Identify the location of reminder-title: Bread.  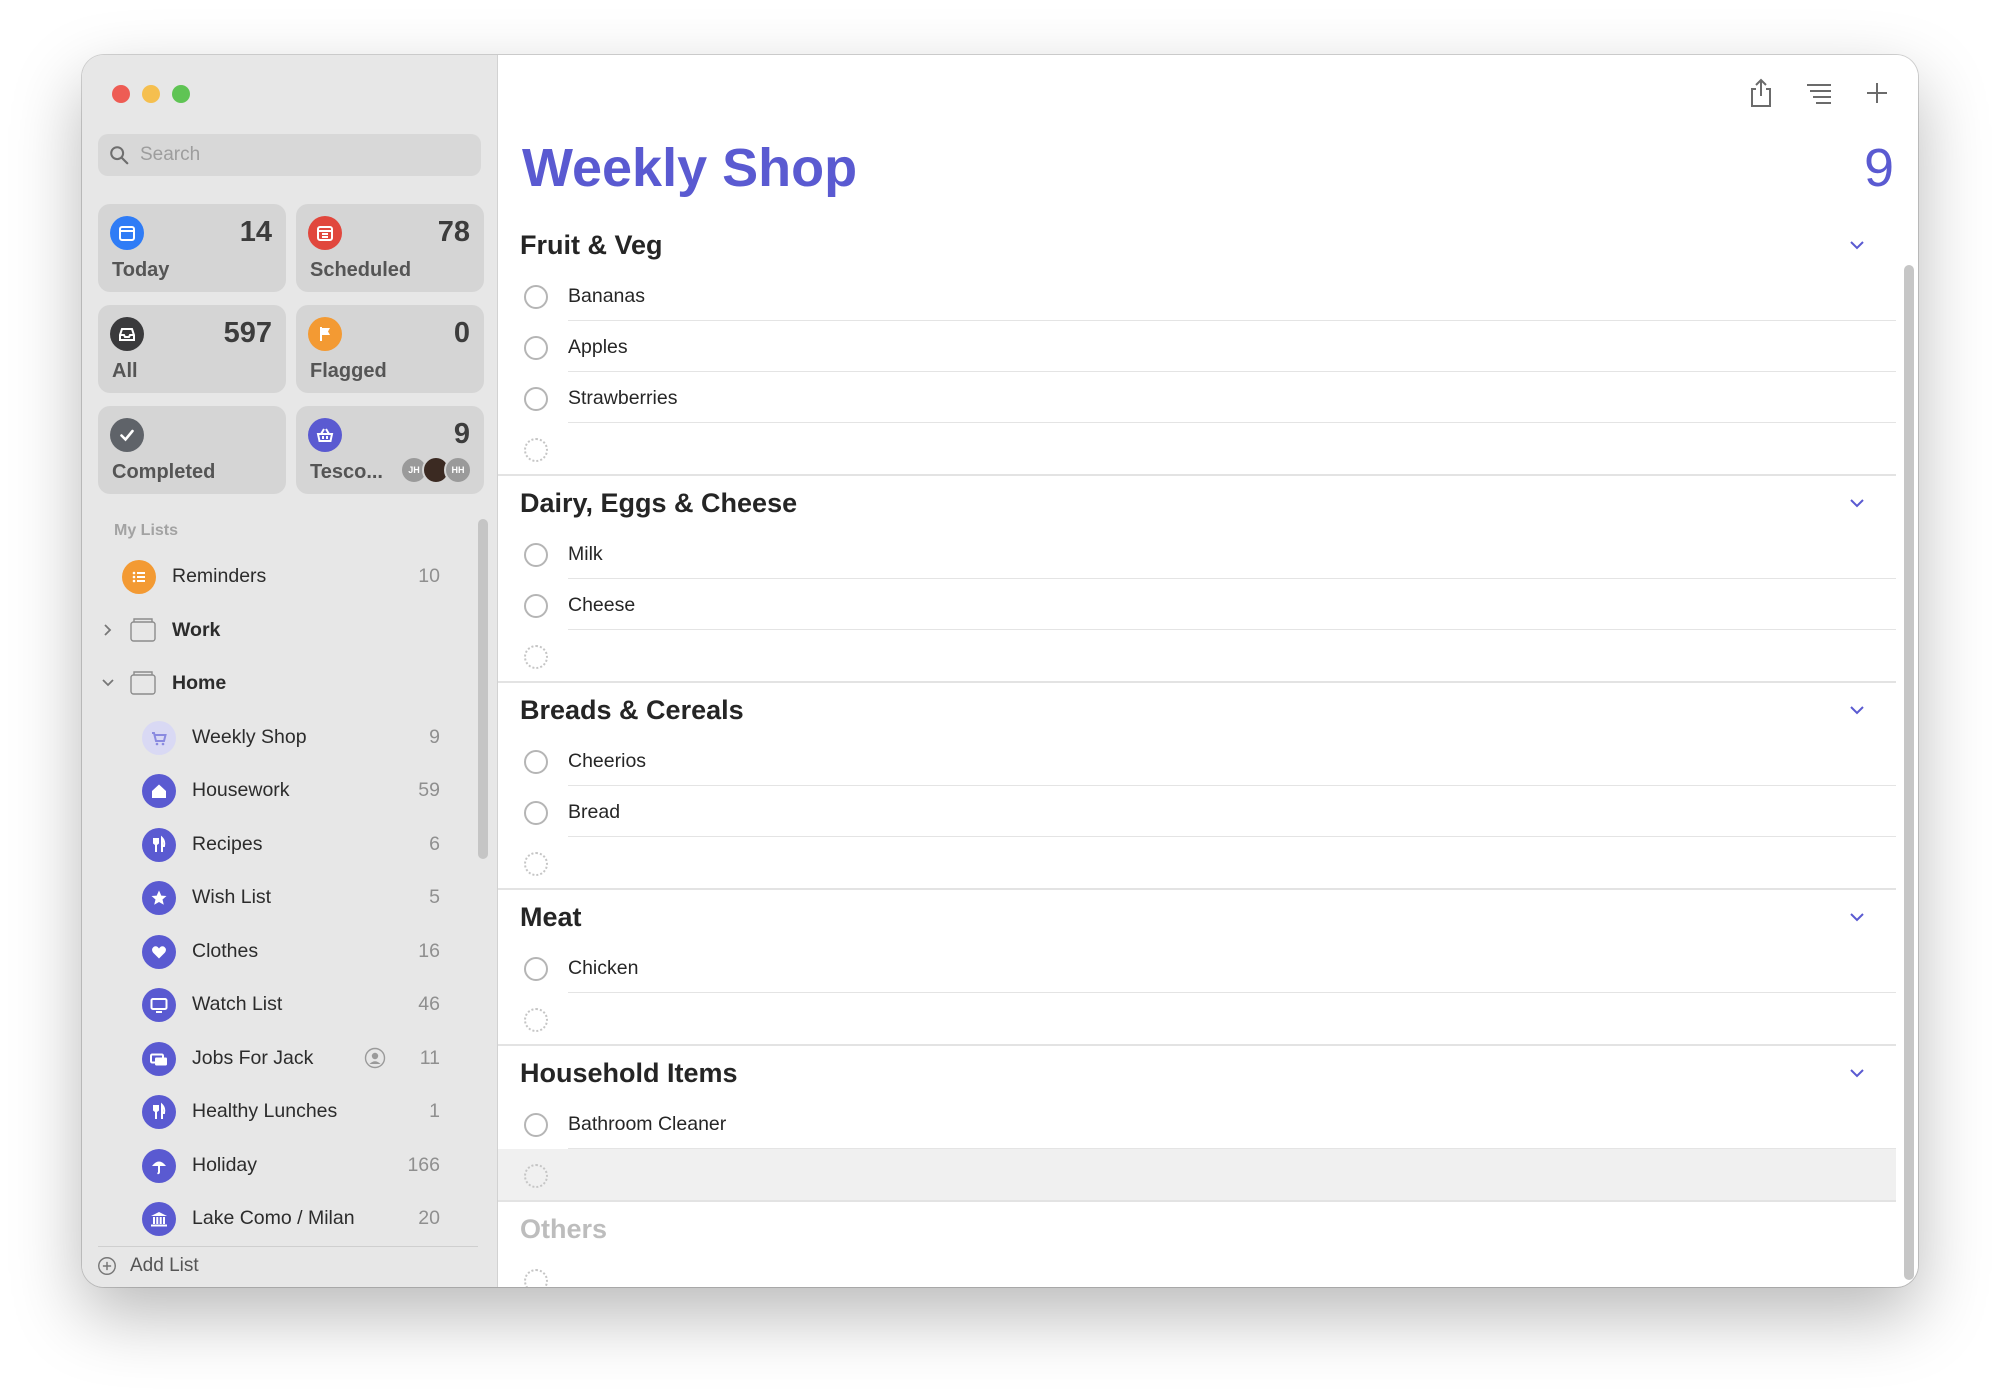
(594, 812).